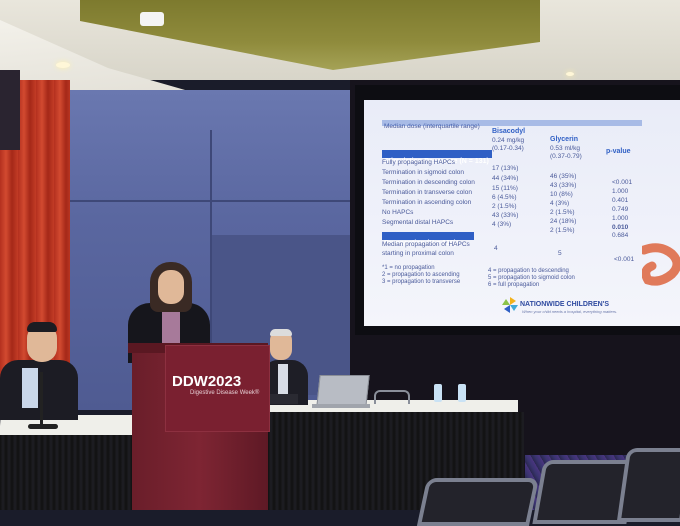  What do you see at coordinates (620, 209) in the screenshot?
I see `slide-row-p: 0.749` at bounding box center [620, 209].